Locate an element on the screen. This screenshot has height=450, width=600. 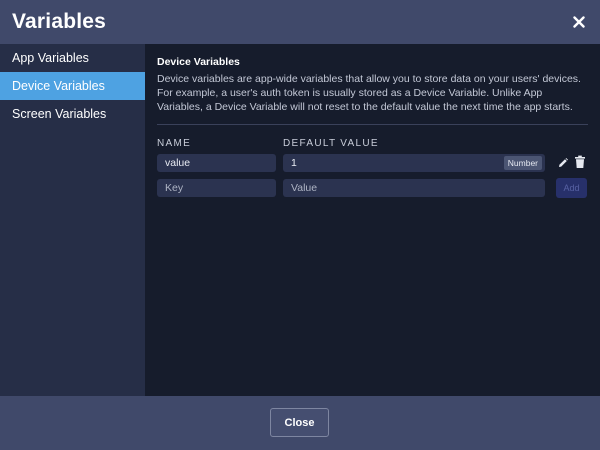
close-icon is located at coordinates (579, 22).